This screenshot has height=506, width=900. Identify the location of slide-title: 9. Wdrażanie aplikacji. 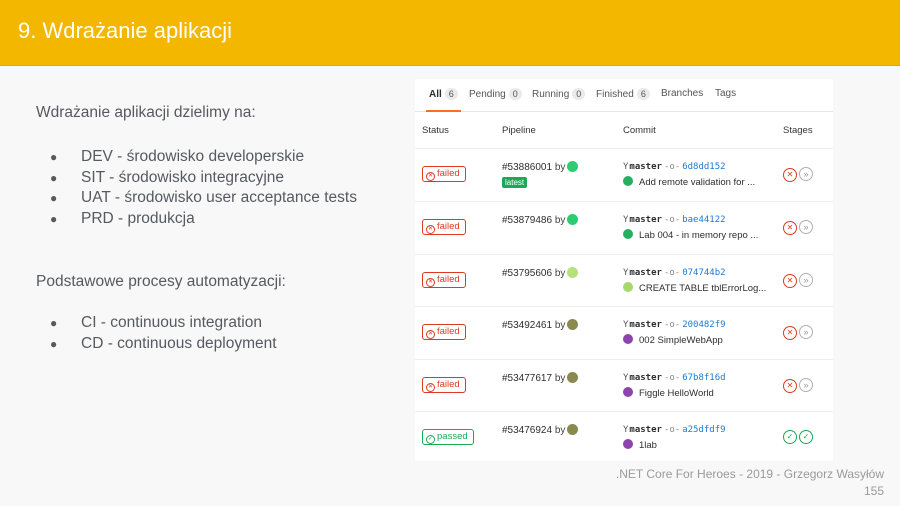
(125, 30).